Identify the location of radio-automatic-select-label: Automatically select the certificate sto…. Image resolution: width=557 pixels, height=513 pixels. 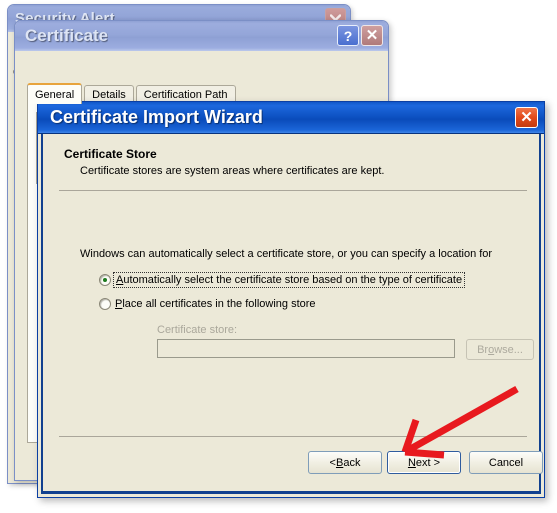
(289, 280).